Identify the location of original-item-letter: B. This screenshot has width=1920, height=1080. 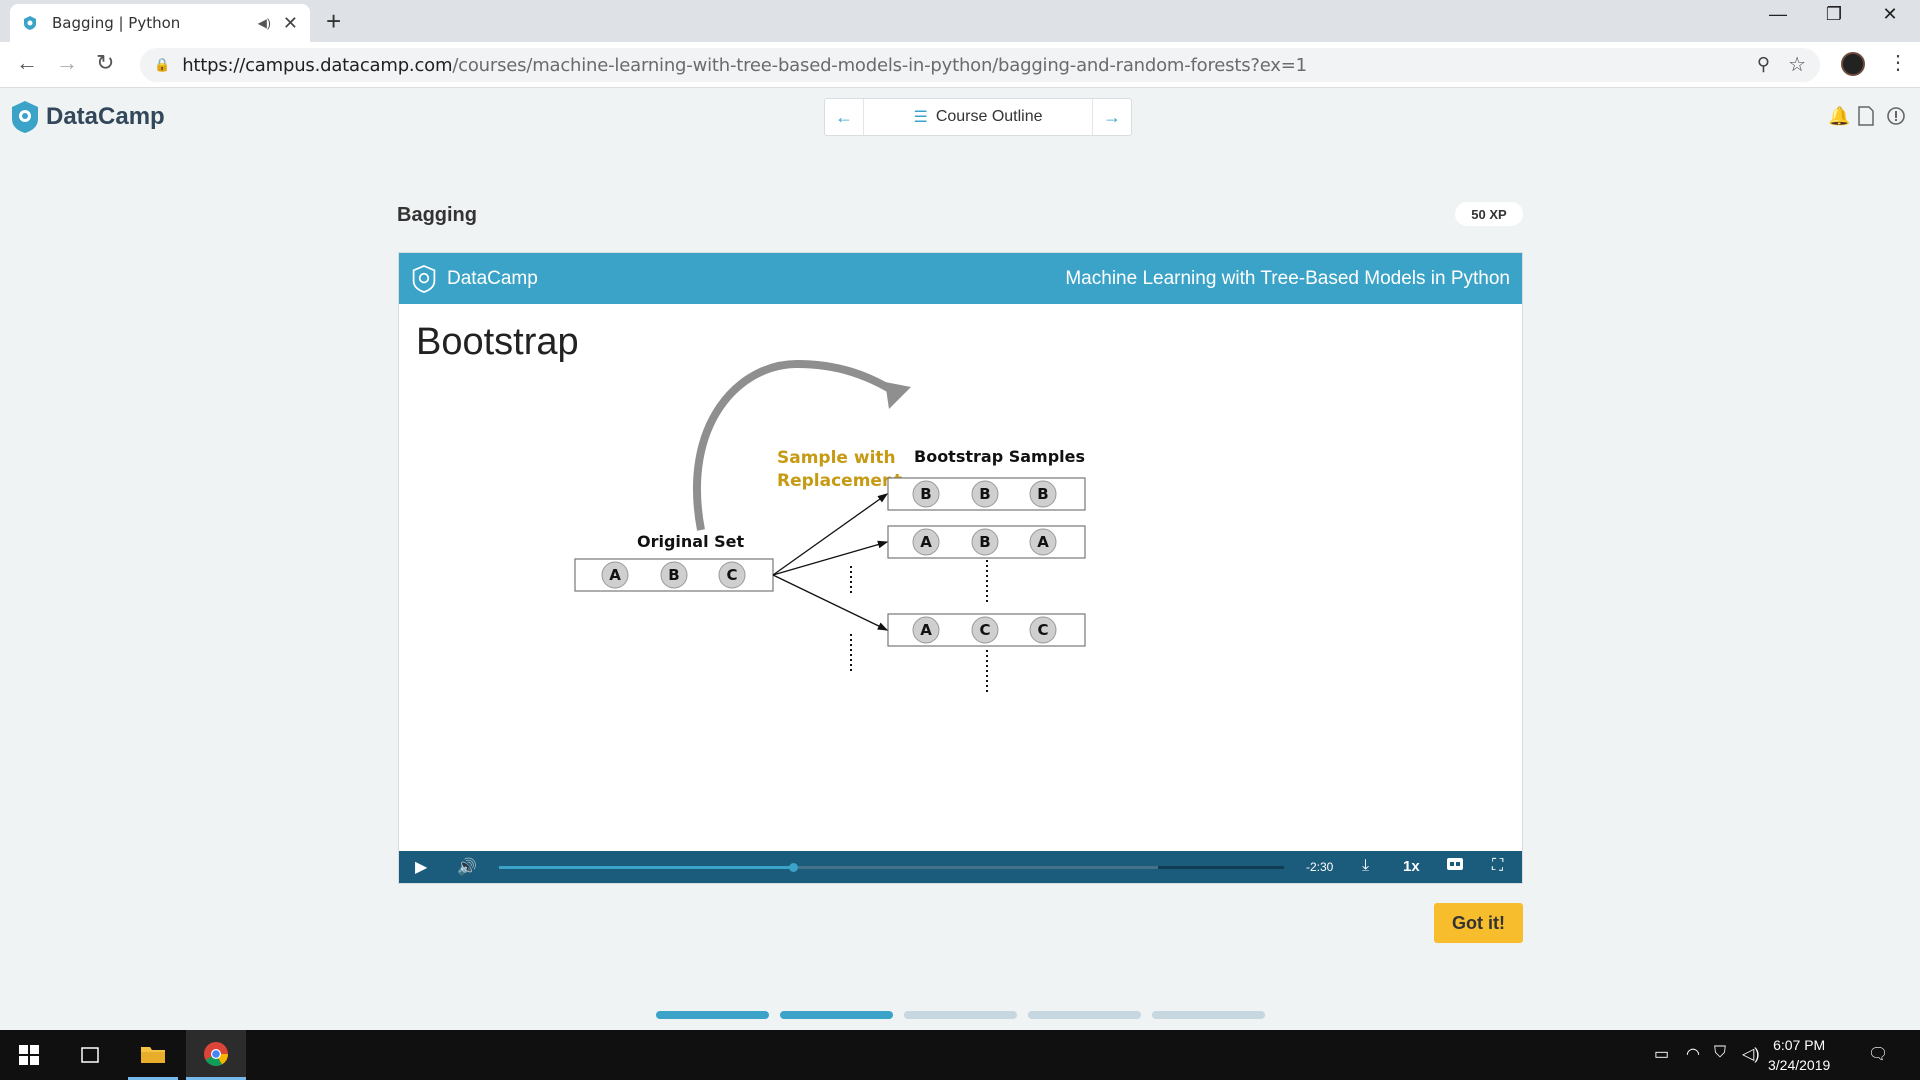
(673, 575).